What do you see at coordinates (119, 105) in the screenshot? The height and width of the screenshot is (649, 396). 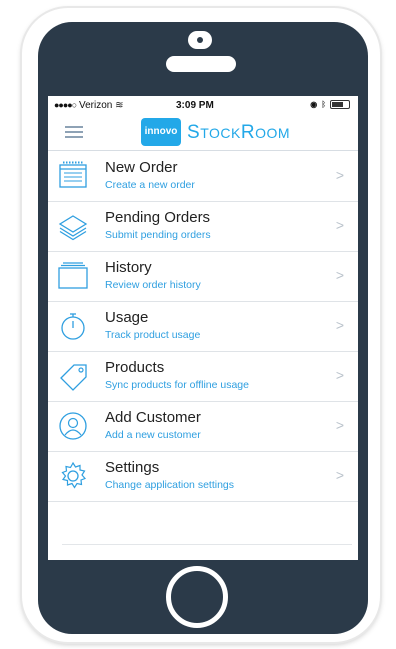 I see `wifi-icon: ≋` at bounding box center [119, 105].